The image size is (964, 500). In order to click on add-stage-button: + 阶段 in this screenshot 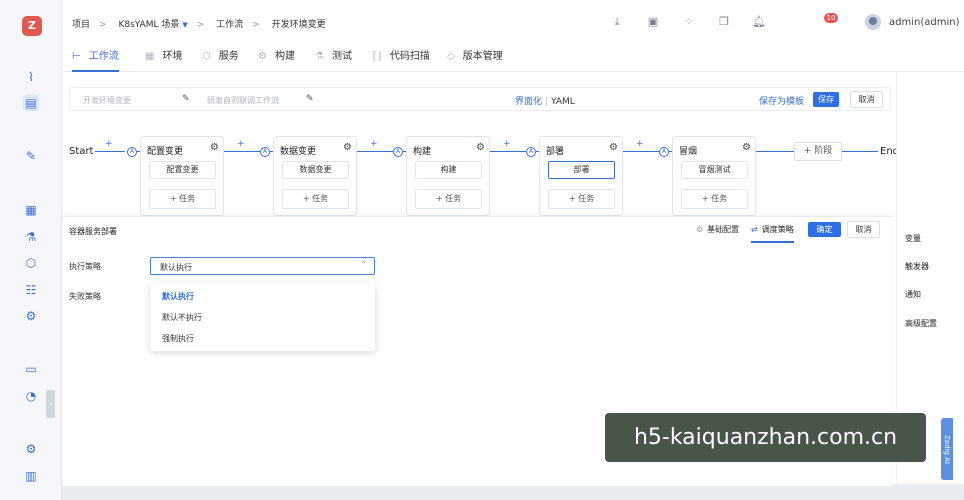, I will do `click(818, 151)`.